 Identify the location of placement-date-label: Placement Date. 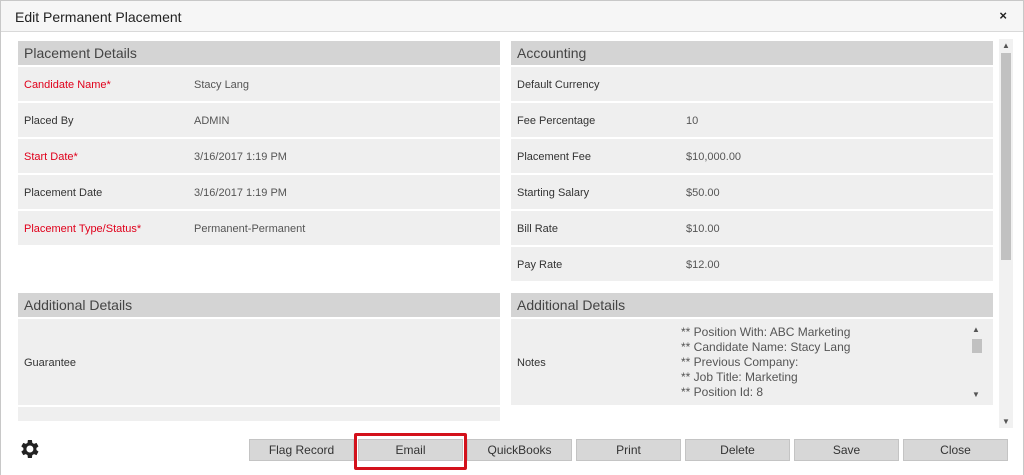
(63, 193).